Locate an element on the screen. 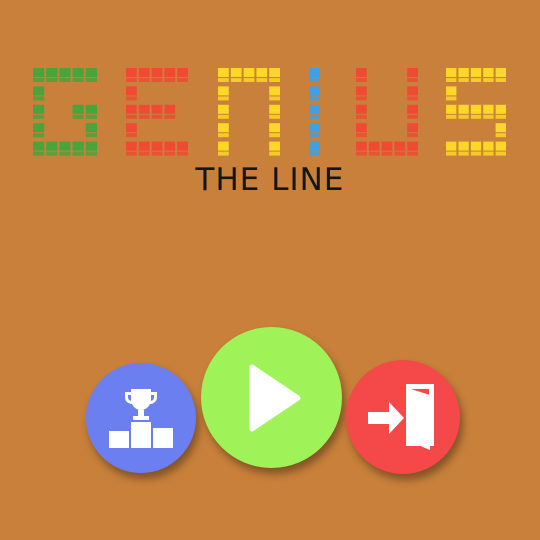 Image resolution: width=540 pixels, height=540 pixels. play-button is located at coordinates (271, 397).